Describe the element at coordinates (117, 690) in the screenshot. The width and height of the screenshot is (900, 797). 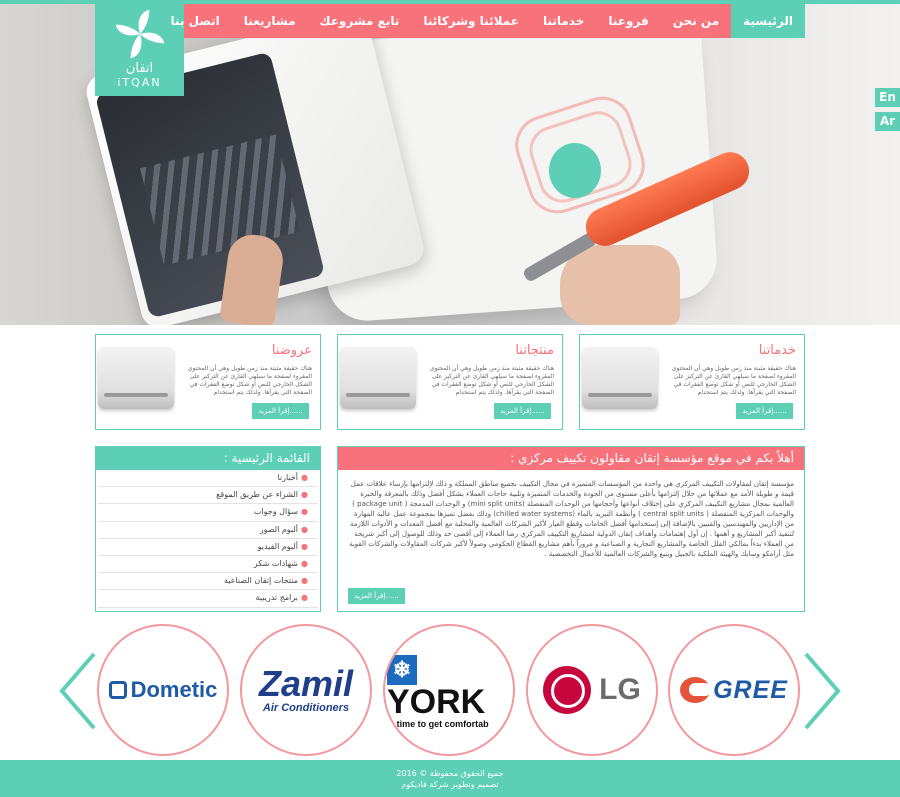
I see `dometic-mark-icon` at that location.